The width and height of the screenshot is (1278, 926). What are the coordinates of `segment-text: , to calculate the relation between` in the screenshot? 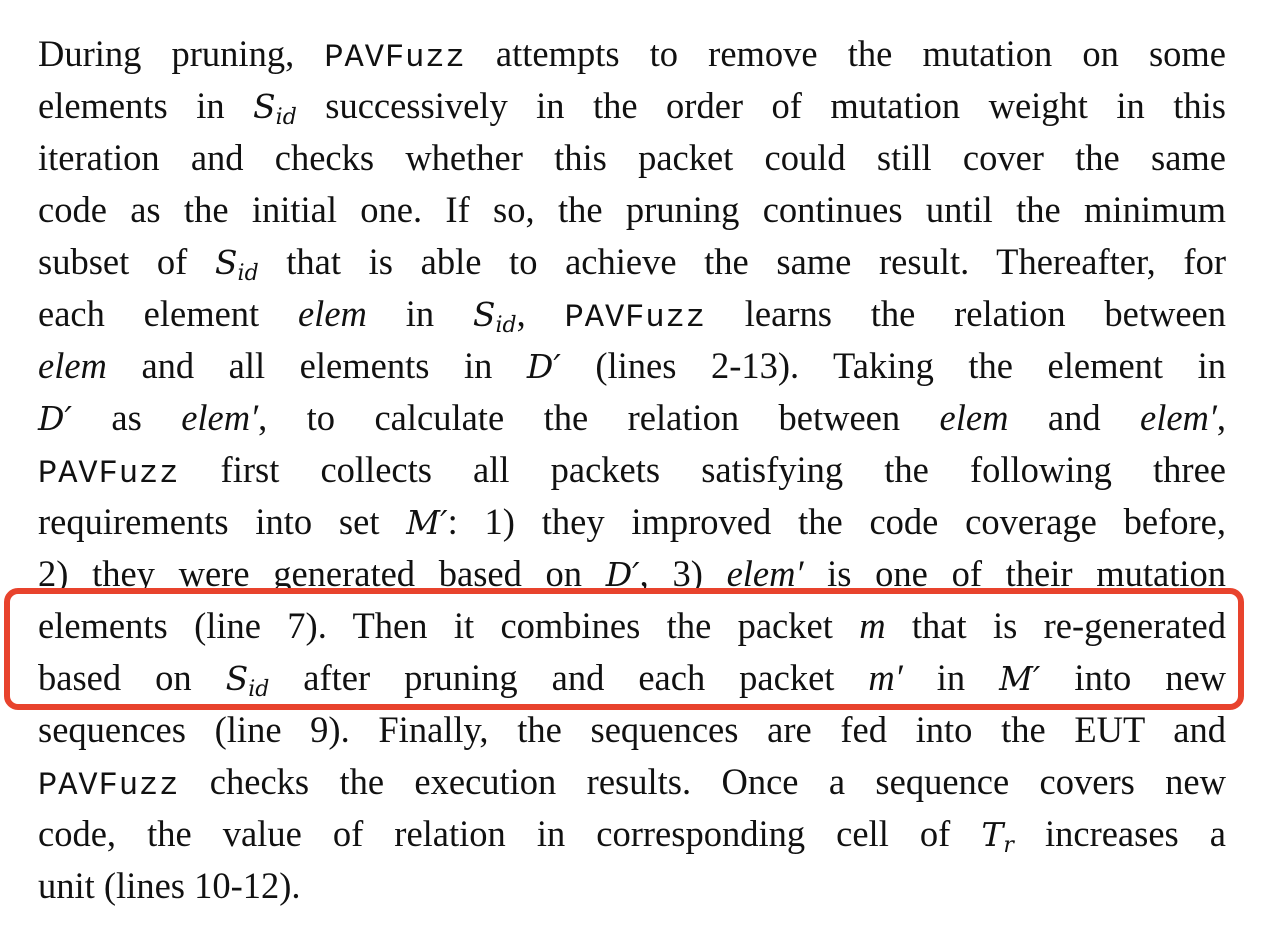 It's located at (599, 417).